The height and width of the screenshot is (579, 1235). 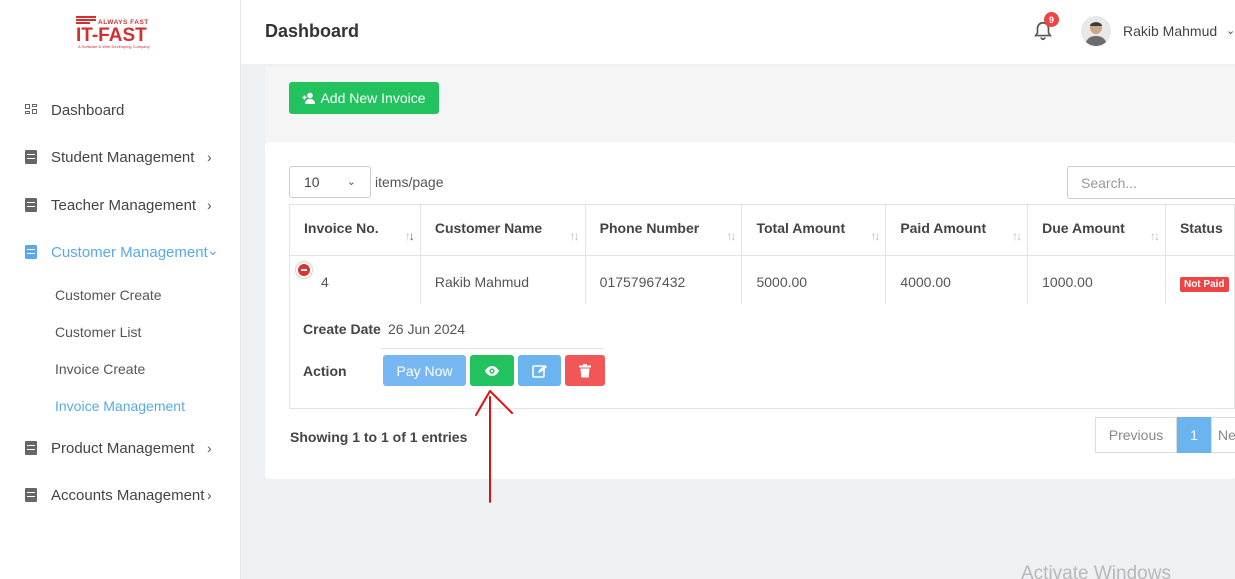 I want to click on column-header-label: Status, so click(x=1201, y=228).